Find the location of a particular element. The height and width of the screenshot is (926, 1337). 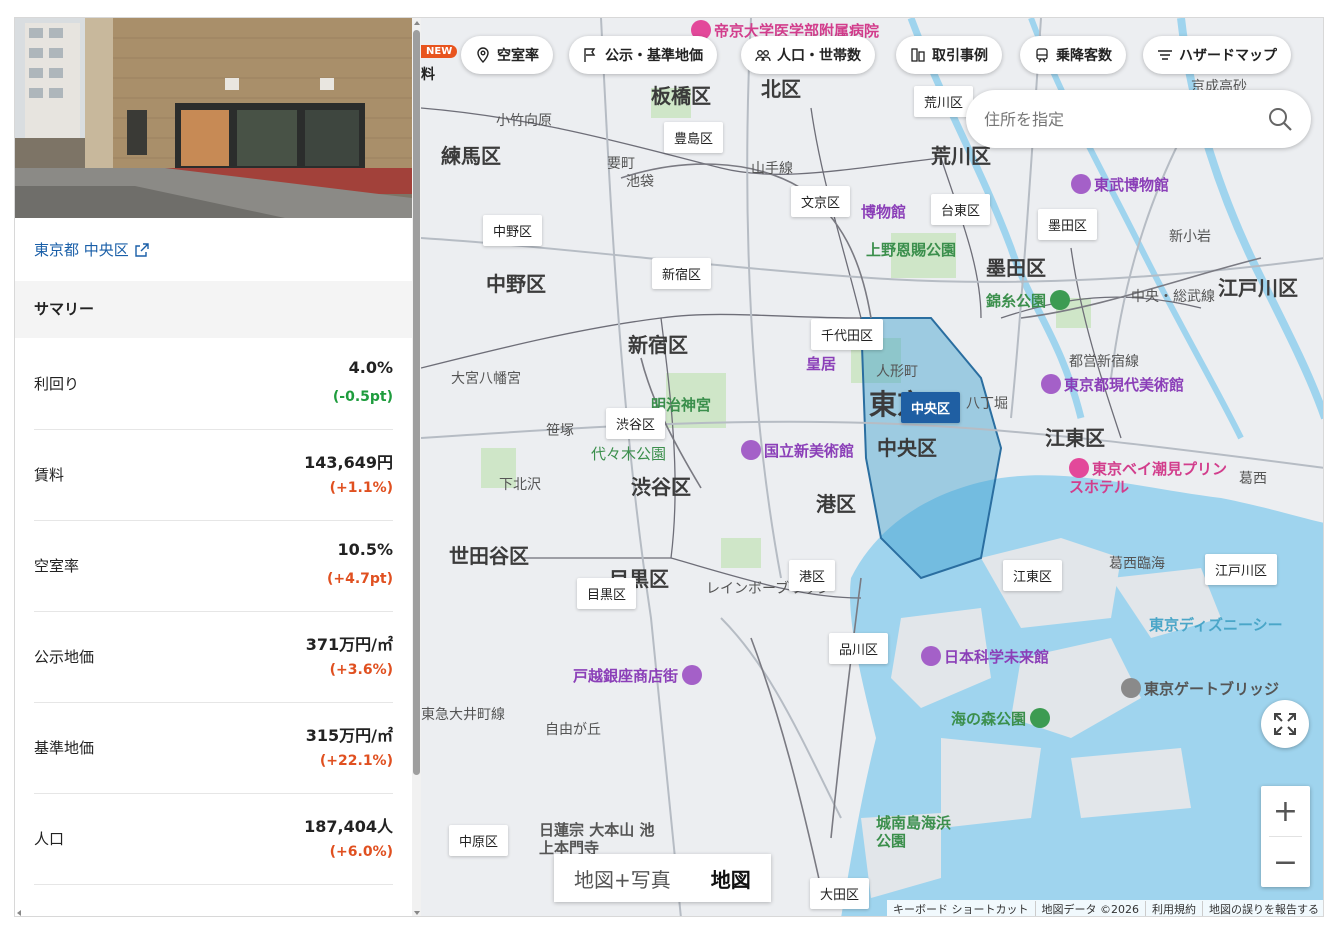

people-icon is located at coordinates (763, 56).